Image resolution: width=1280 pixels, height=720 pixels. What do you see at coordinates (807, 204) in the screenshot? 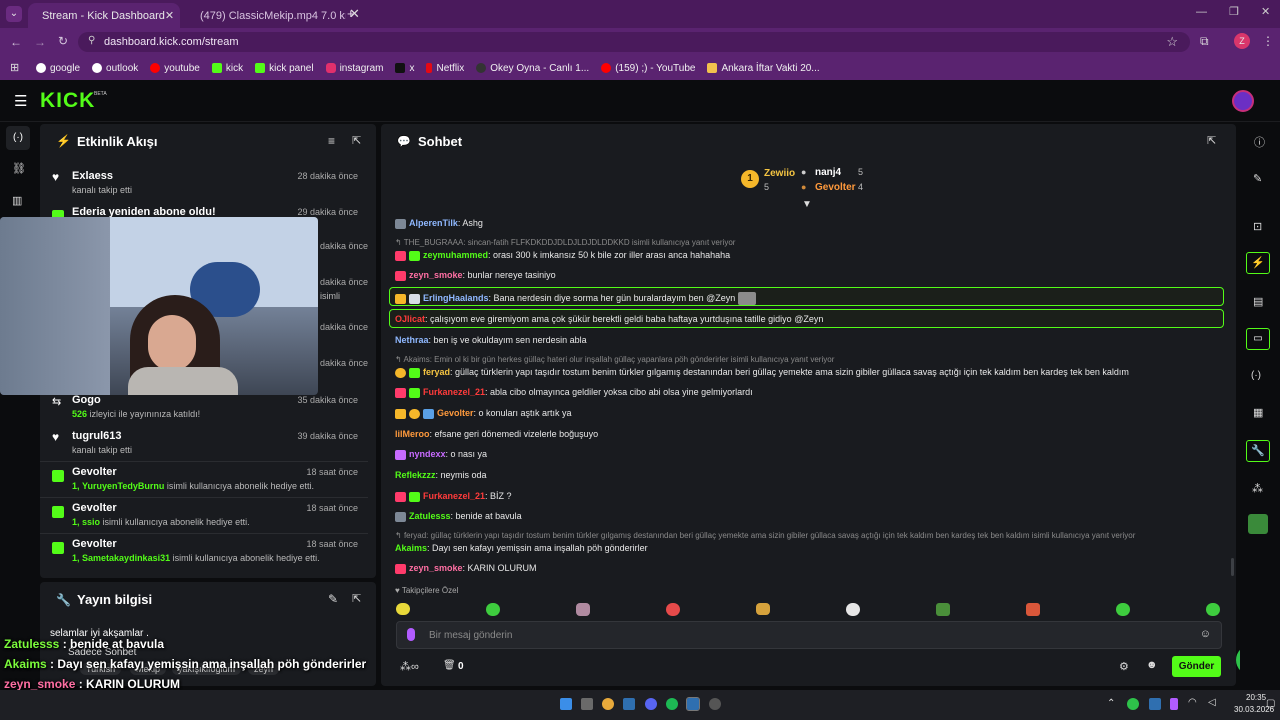
I see `collapse-arrow-icon: ▼` at bounding box center [807, 204].